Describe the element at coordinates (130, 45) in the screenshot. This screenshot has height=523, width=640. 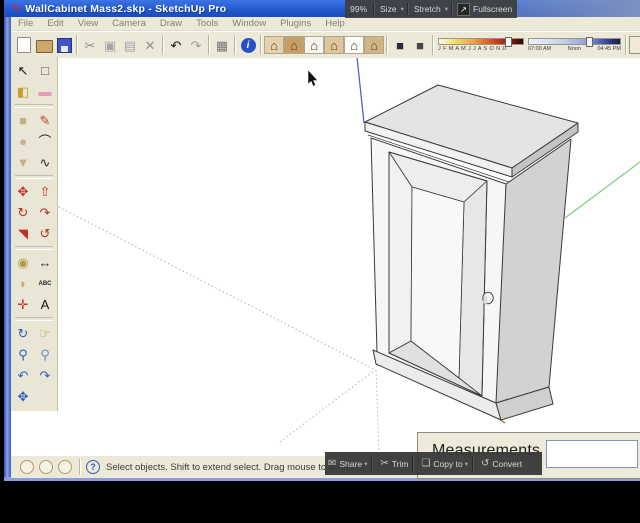
I see `paste-icon: ▤` at that location.